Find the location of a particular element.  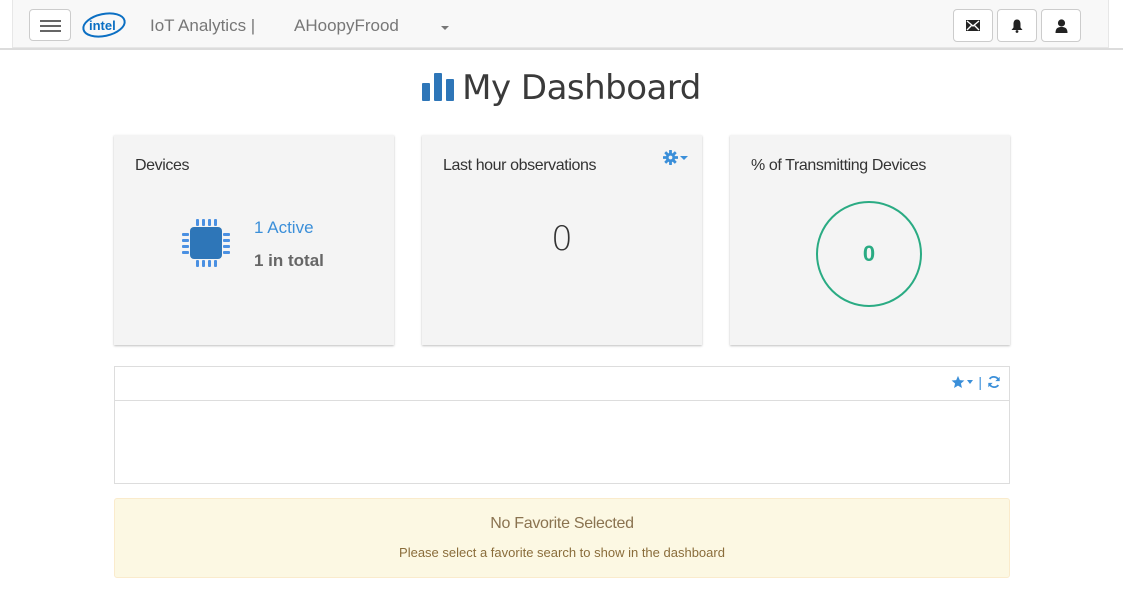

observations-count: 0 is located at coordinates (562, 239).